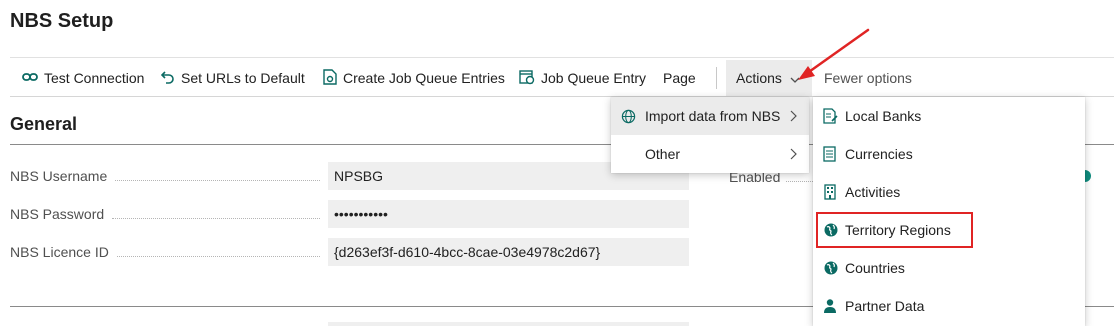 This screenshot has height=326, width=1114. Describe the element at coordinates (424, 78) in the screenshot. I see `create-job-queue-label: Create Job Queue Entries` at that location.